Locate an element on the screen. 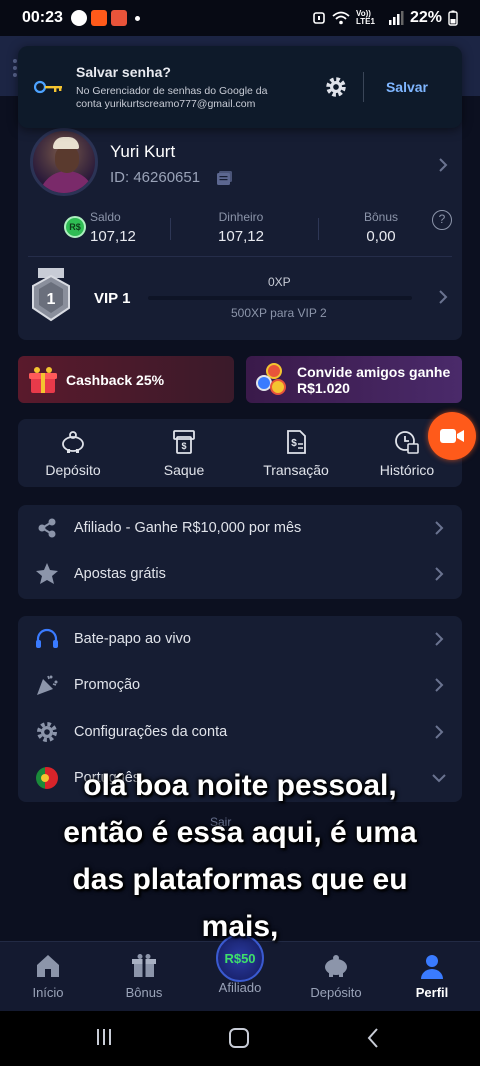 This screenshot has width=480, height=1066. profile-icon is located at coordinates (432, 967).